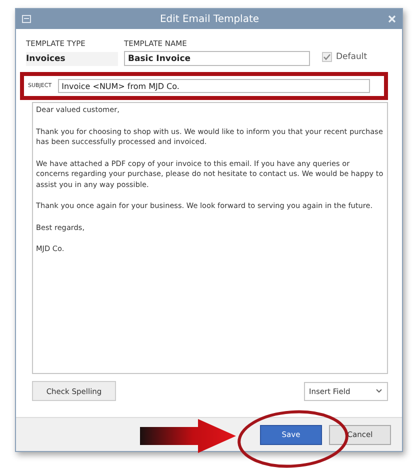  I want to click on template-name-field: Basic Invoice, so click(217, 58).